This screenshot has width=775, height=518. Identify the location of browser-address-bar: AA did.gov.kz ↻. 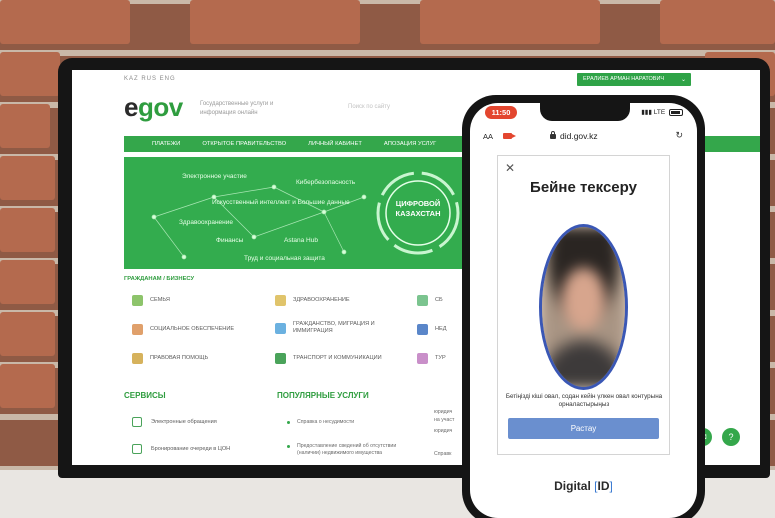
(583, 137).